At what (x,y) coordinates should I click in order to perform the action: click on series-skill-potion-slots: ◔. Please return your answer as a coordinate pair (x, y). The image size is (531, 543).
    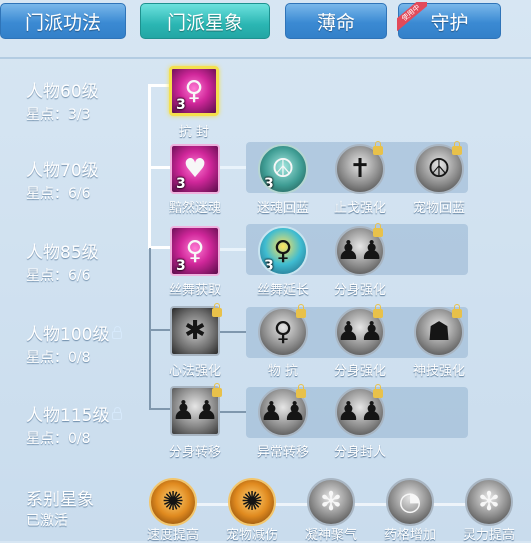
    Looking at the image, I should click on (410, 502).